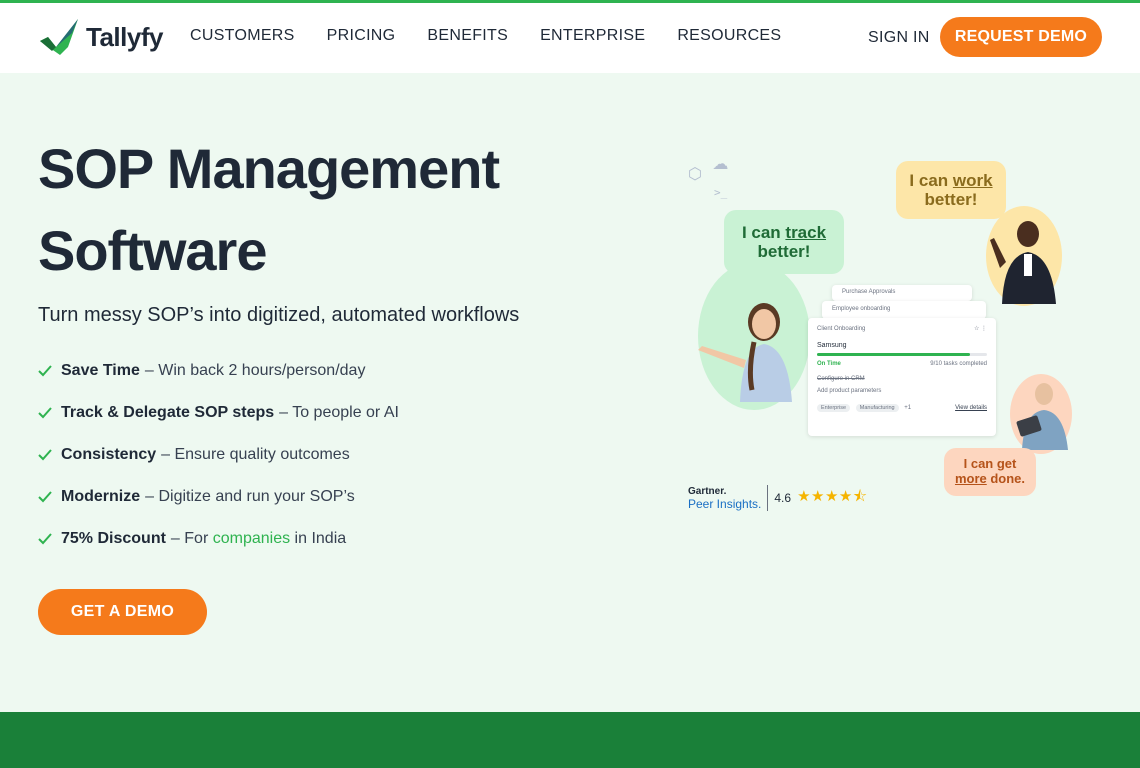 This screenshot has height=768, width=1140. I want to click on task-count: 9/10 tasks completed, so click(958, 364).